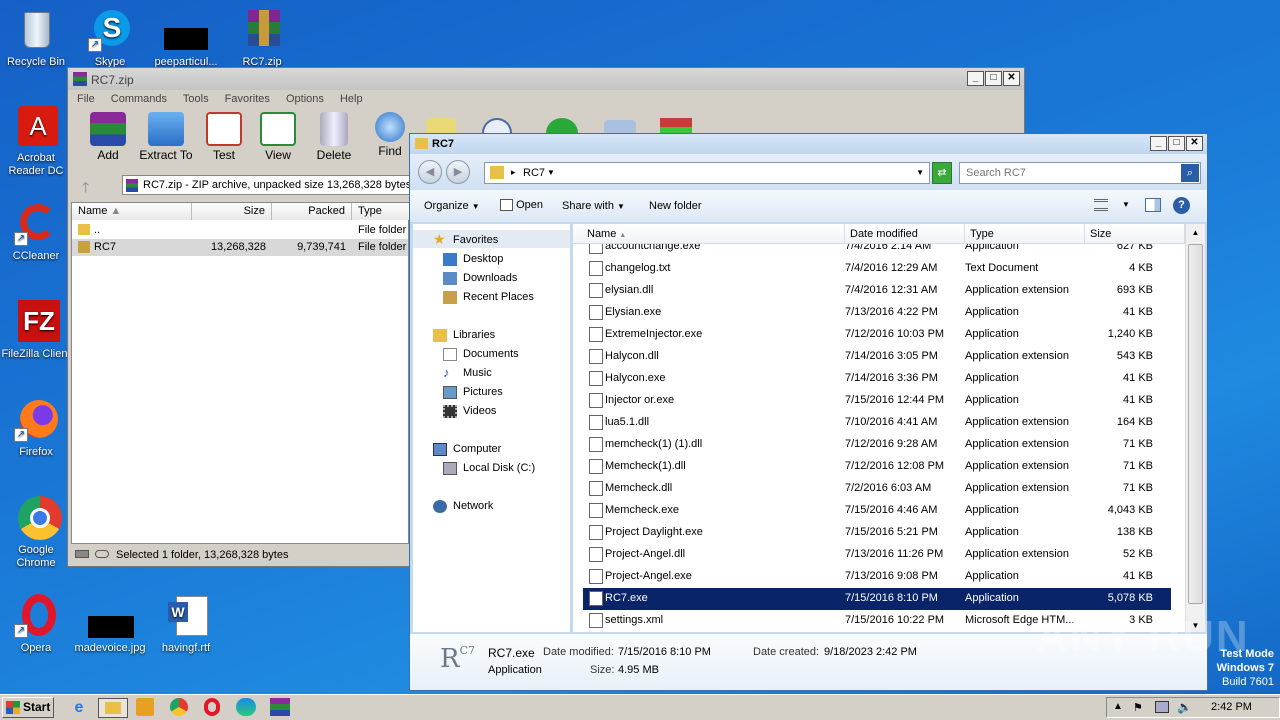 The width and height of the screenshot is (1280, 720). What do you see at coordinates (246, 707) in the screenshot?
I see `edge-taskbar-icon` at bounding box center [246, 707].